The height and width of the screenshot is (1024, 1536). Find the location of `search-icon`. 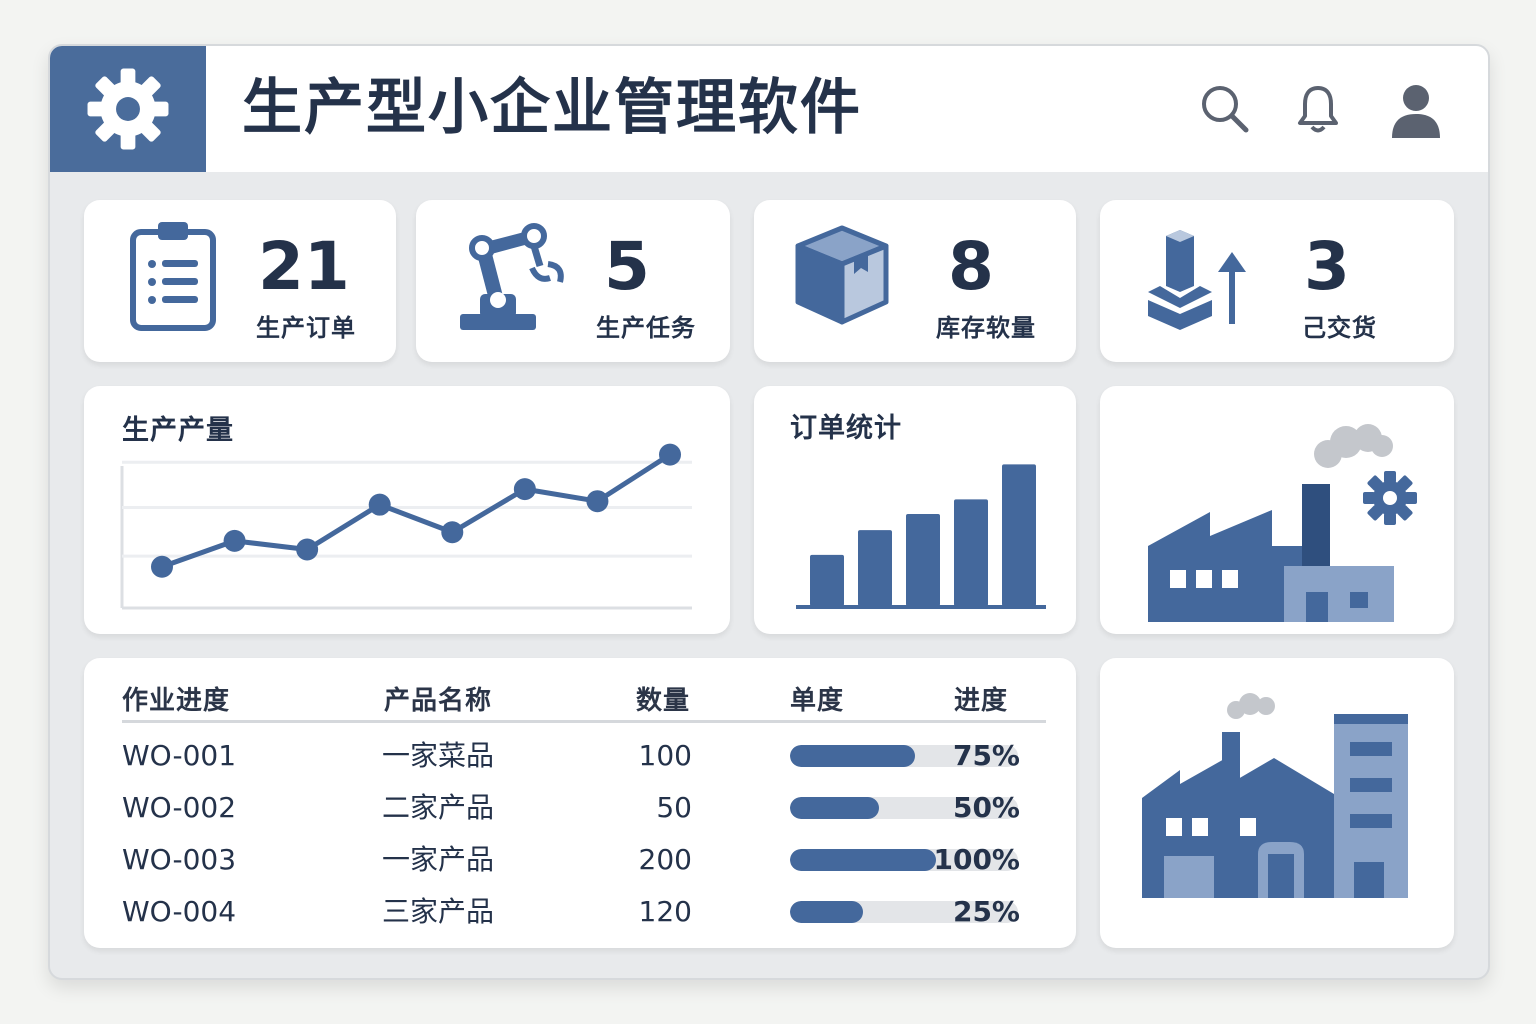

search-icon is located at coordinates (1225, 109).